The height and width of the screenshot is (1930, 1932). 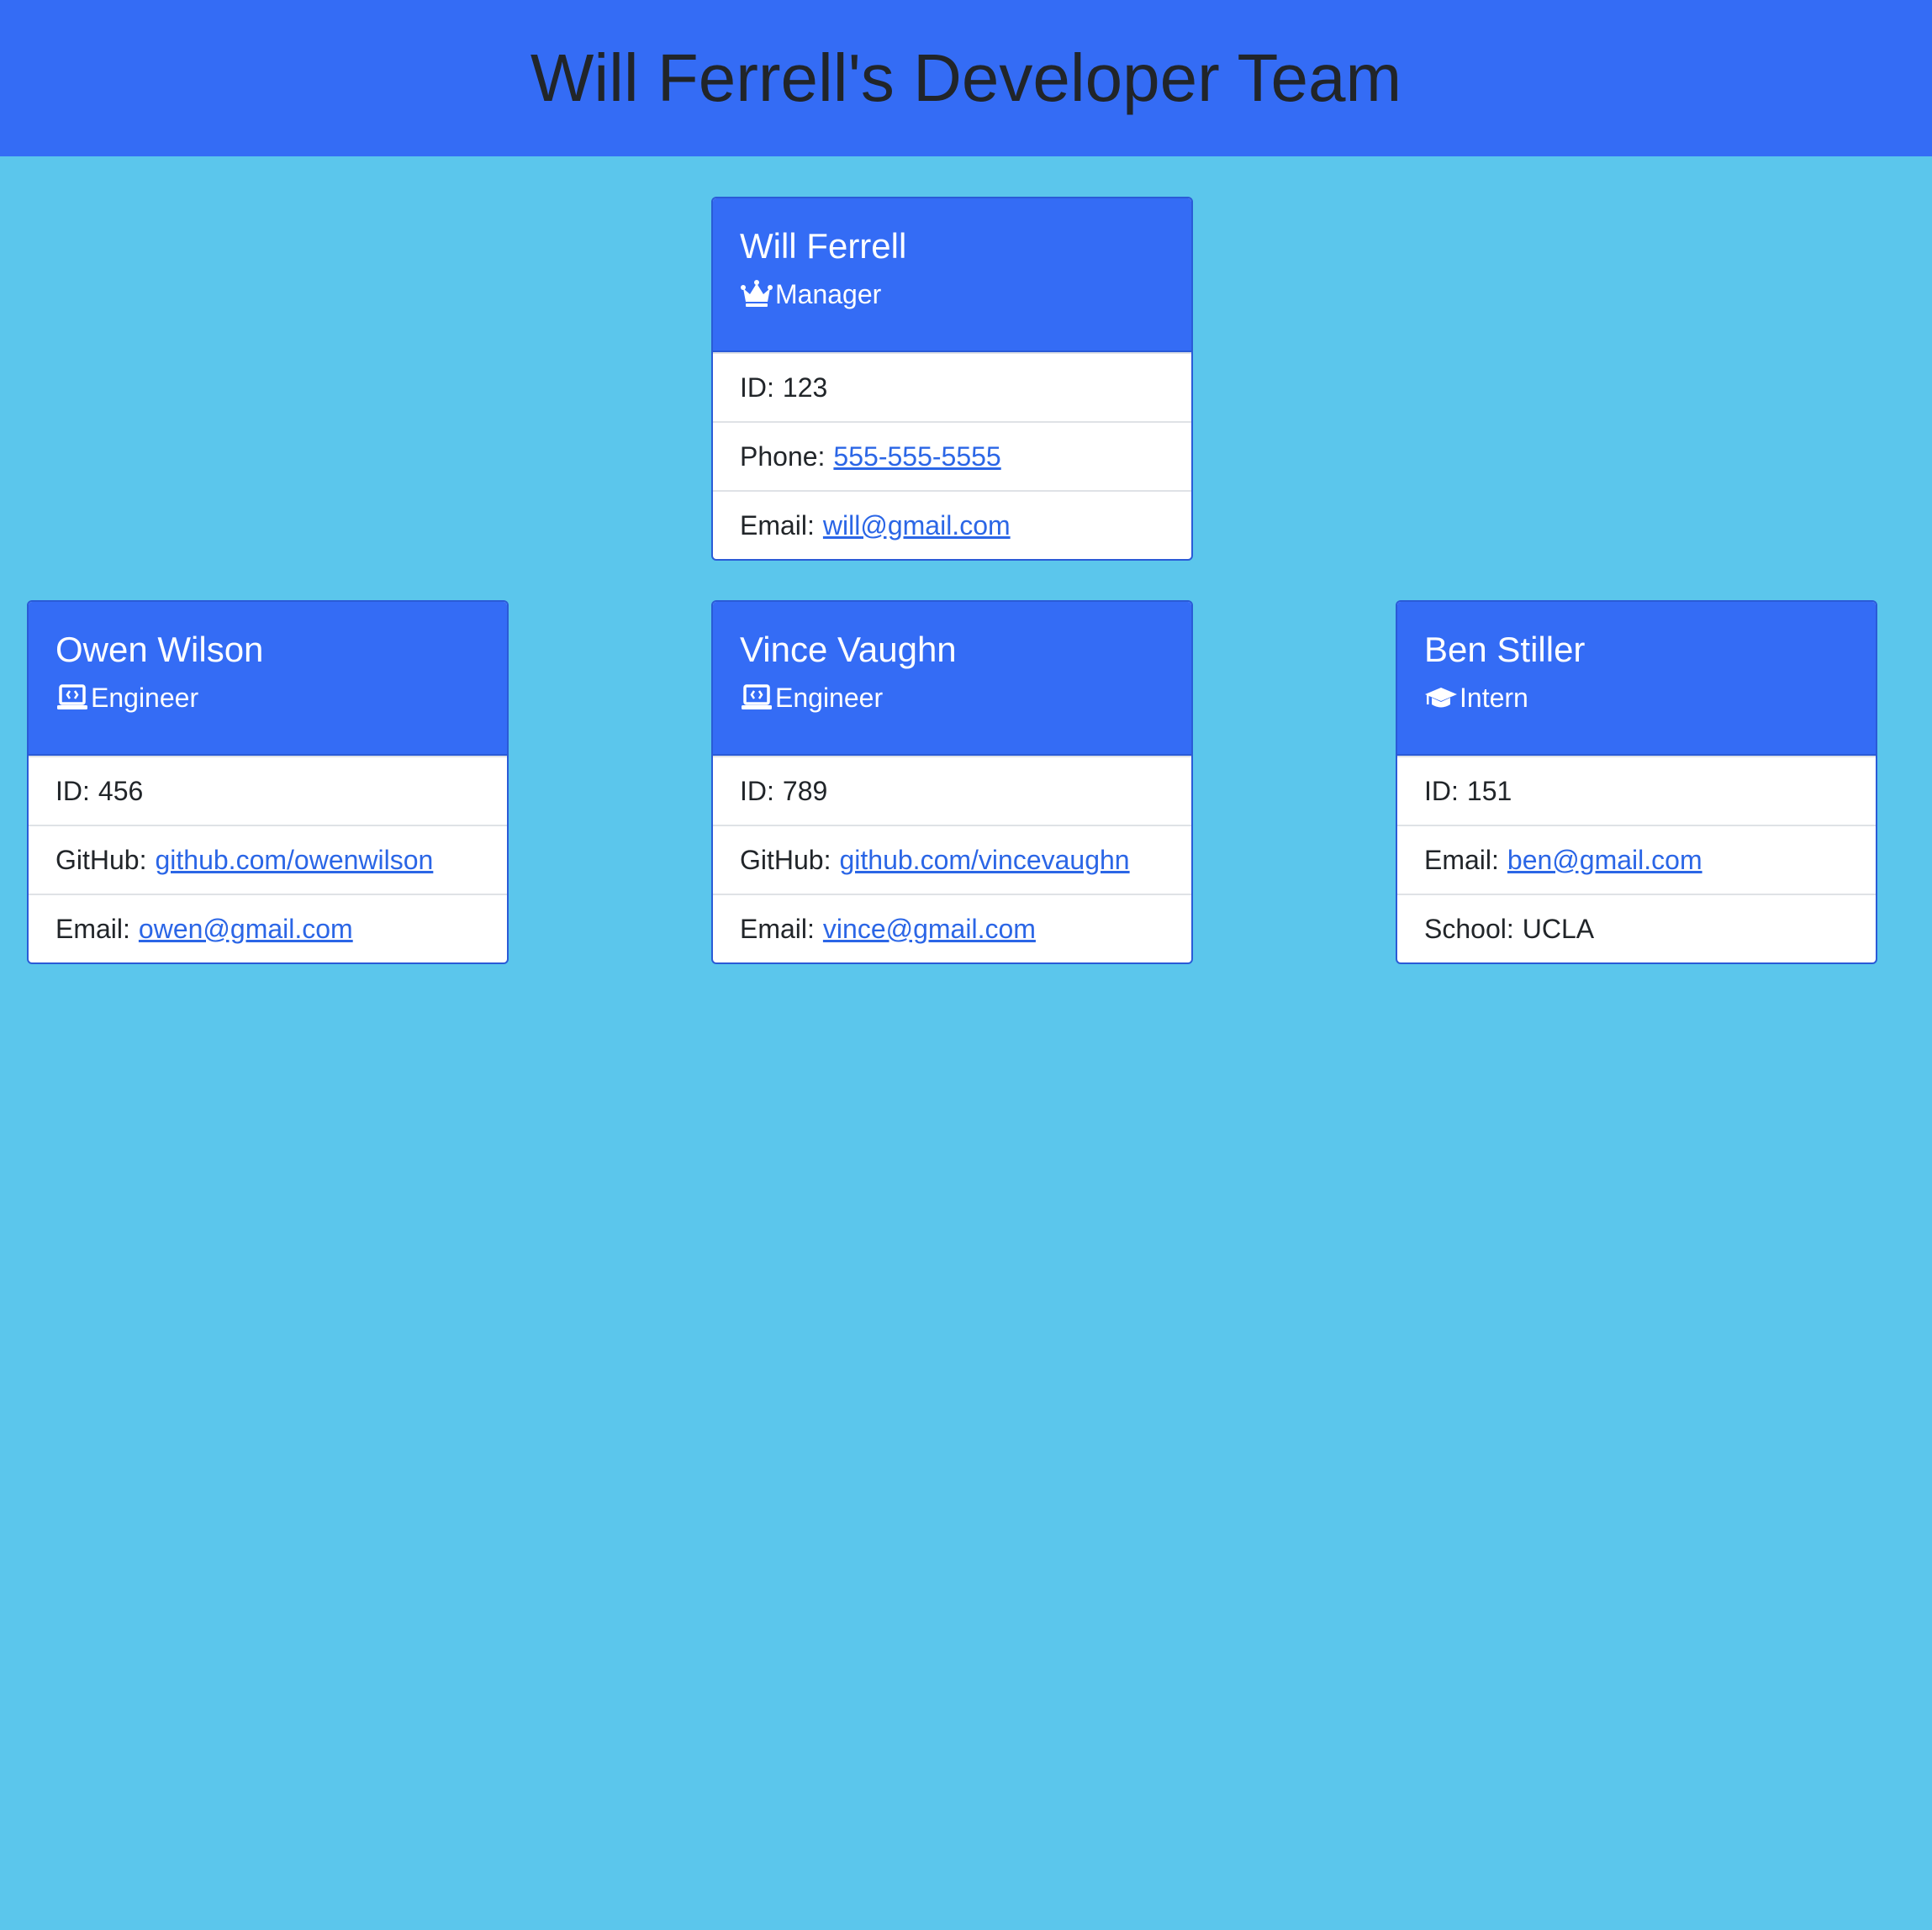 I want to click on card-header: Owen Wilson Engineer, so click(x=268, y=679).